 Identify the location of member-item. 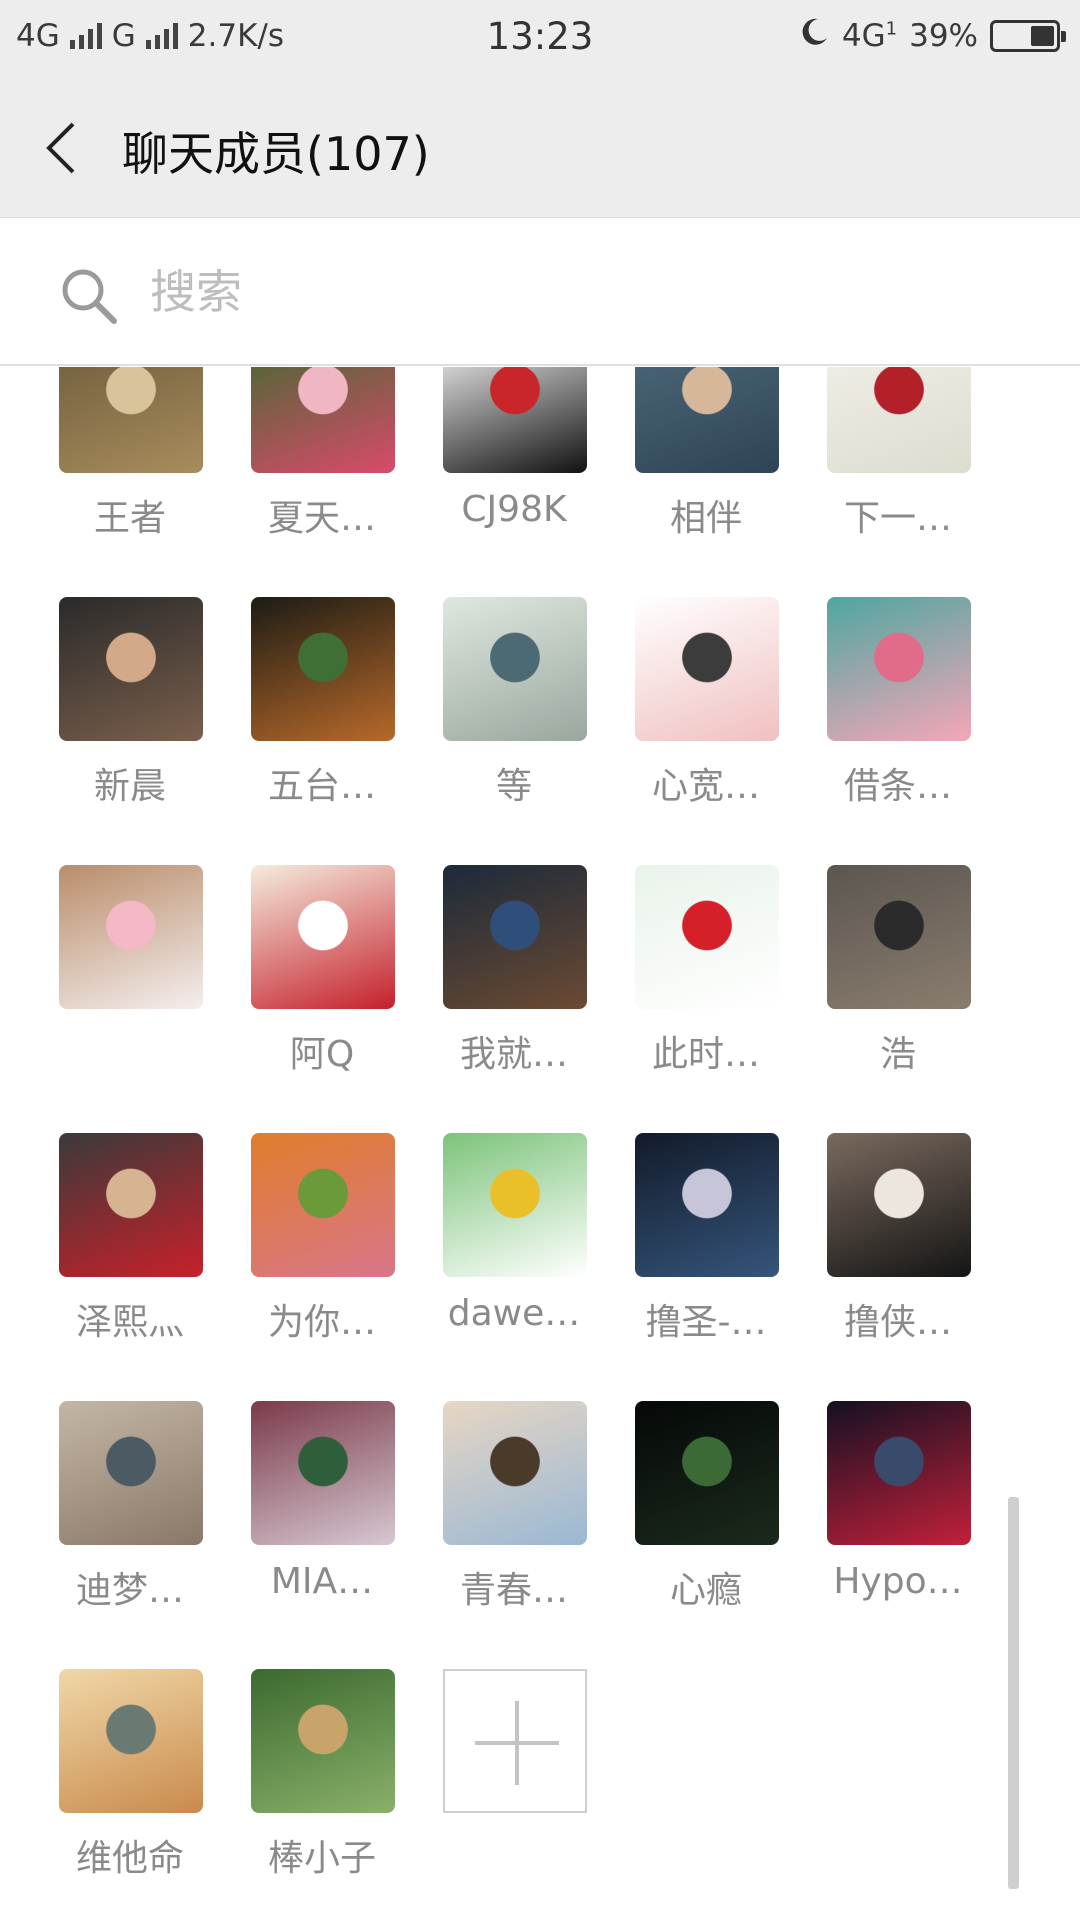
(130, 980).